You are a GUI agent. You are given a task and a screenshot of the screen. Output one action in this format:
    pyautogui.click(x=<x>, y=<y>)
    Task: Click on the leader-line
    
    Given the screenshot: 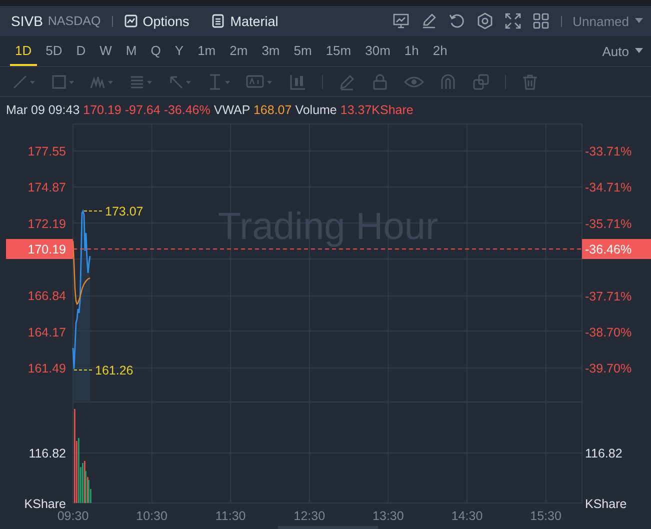 What is the action you would take?
    pyautogui.click(x=94, y=211)
    